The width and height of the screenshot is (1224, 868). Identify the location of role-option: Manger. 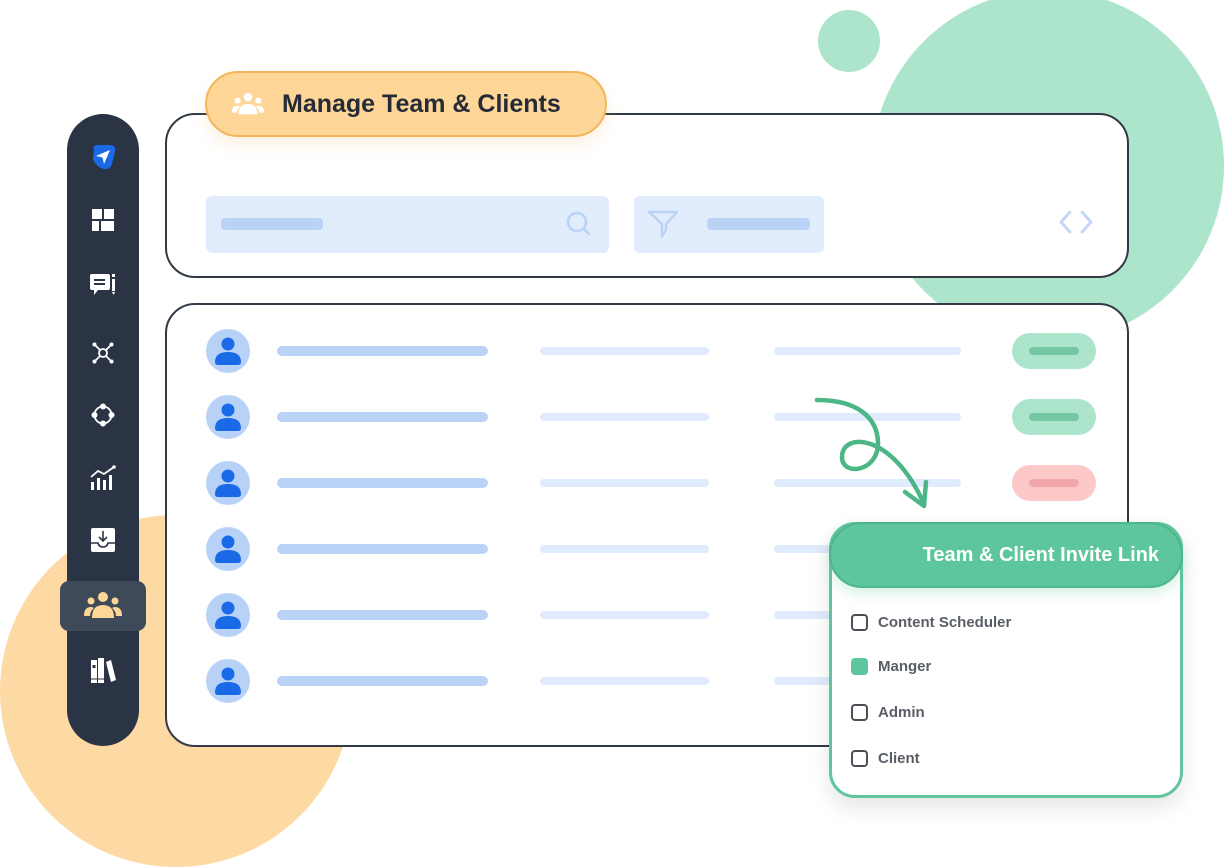
(891, 666).